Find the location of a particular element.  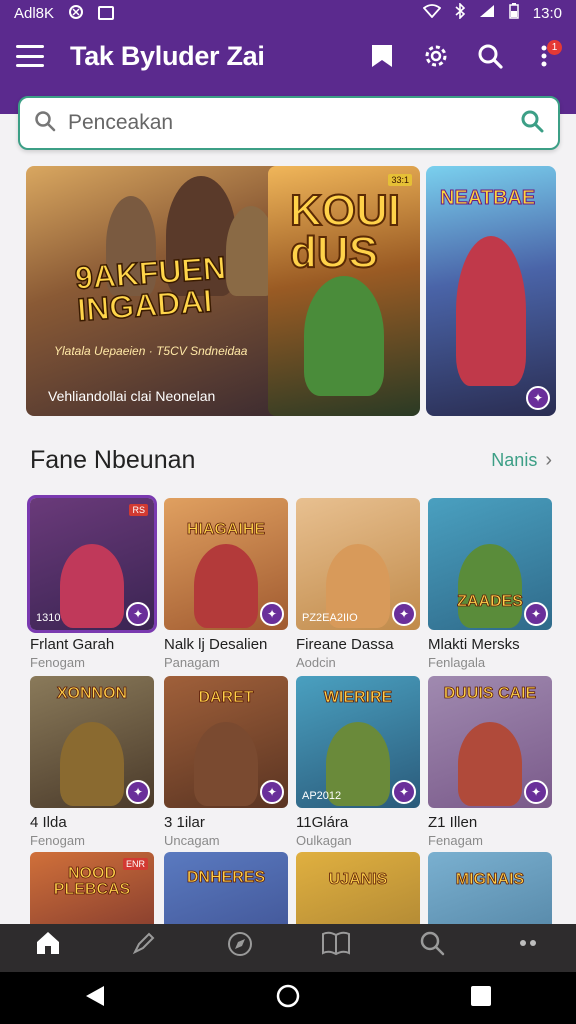

back-icon is located at coordinates (95, 998).